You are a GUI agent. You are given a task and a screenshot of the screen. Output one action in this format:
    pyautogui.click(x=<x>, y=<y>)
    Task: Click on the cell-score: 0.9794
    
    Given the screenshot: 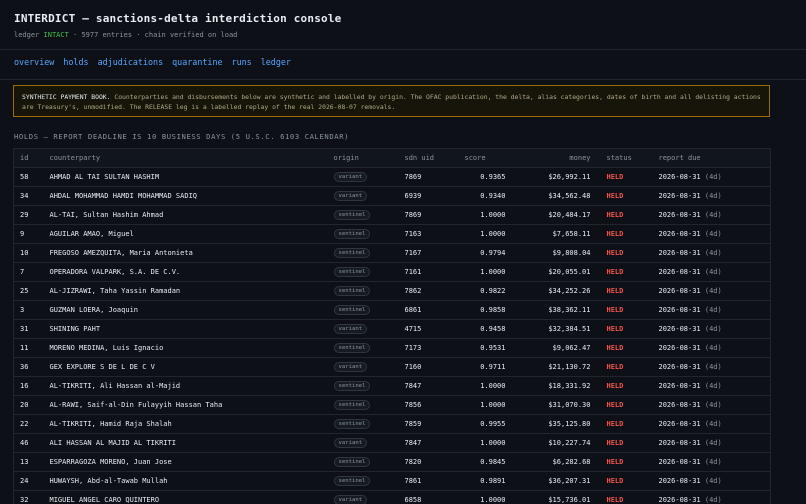 What is the action you would take?
    pyautogui.click(x=489, y=253)
    